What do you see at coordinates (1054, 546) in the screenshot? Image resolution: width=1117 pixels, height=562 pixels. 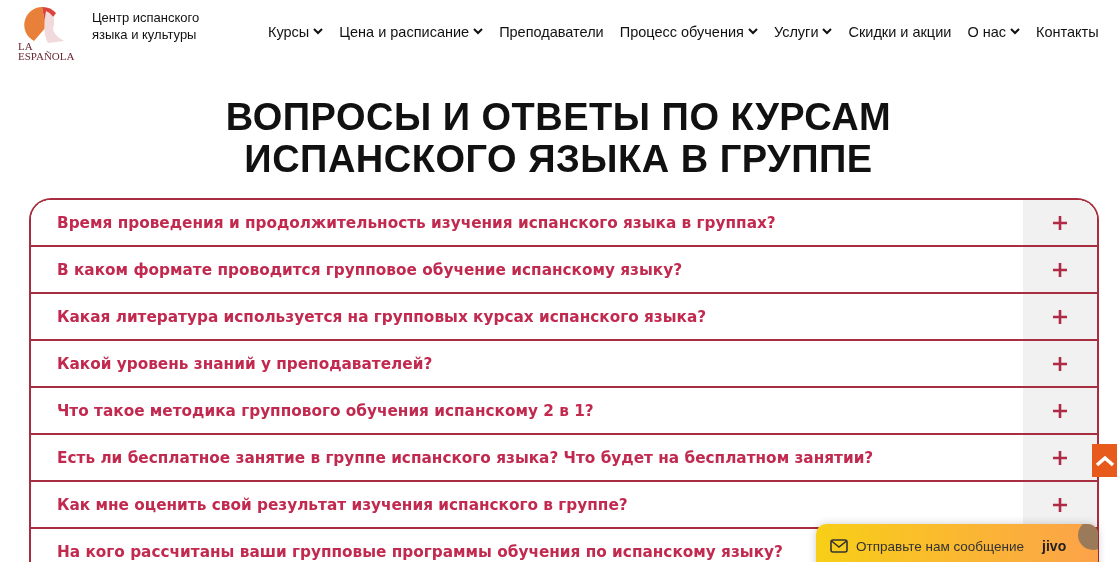 I see `brand-label: jivo` at bounding box center [1054, 546].